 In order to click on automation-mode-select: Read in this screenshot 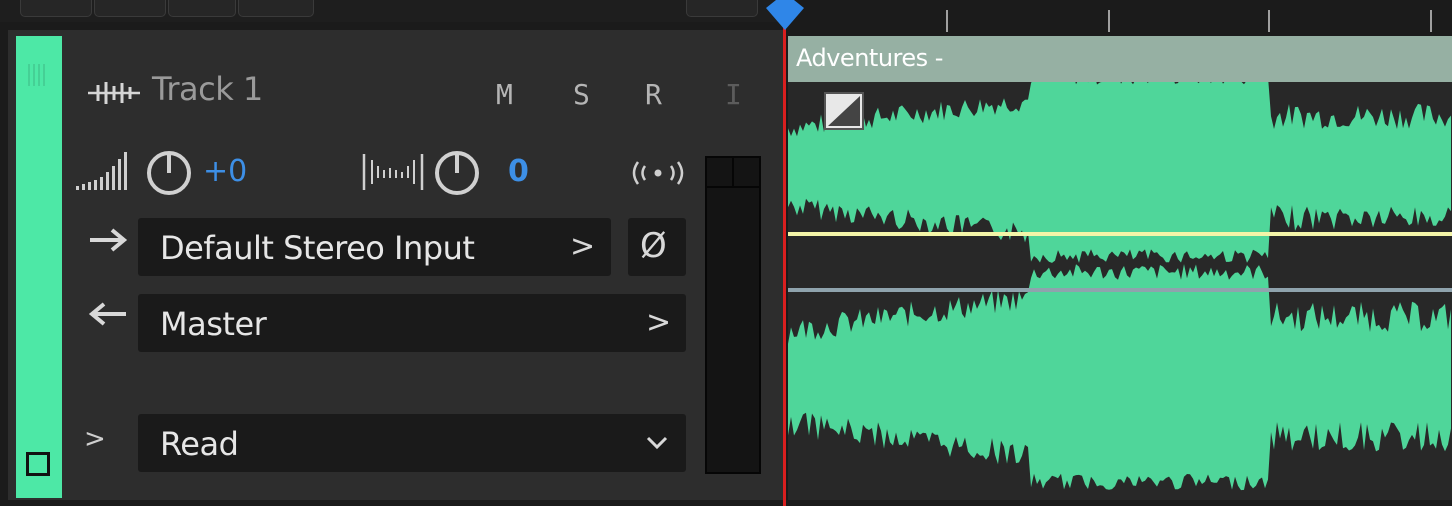, I will do `click(412, 443)`.